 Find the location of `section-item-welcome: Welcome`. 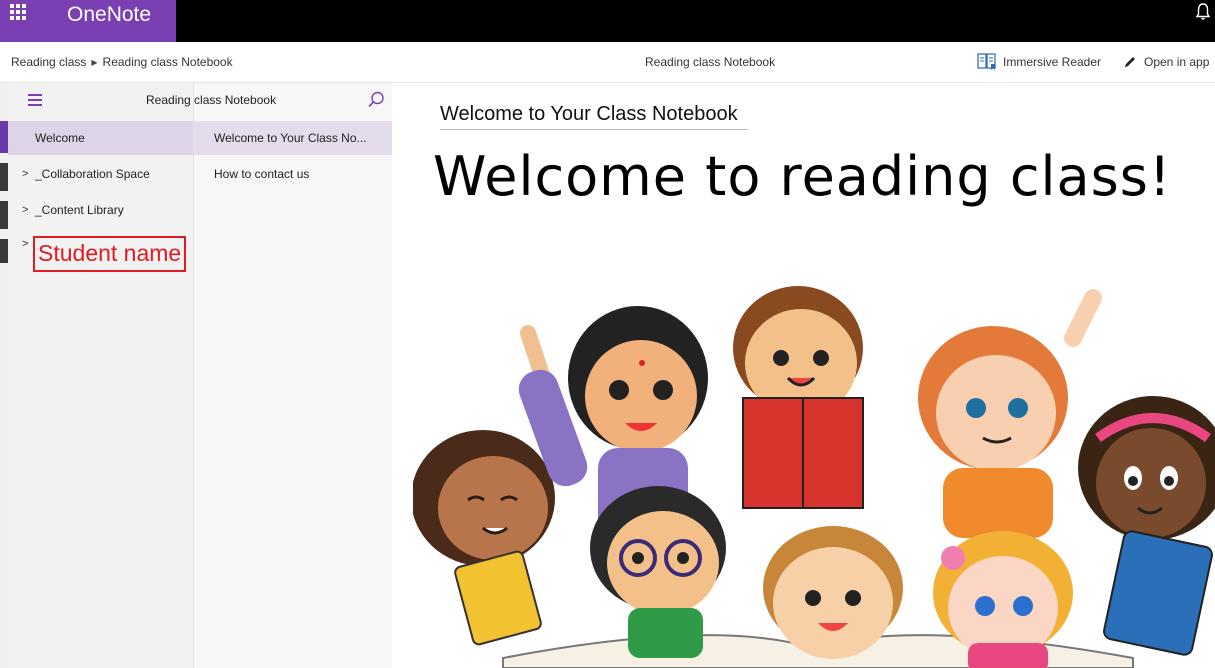

section-item-welcome: Welcome is located at coordinates (100, 138).